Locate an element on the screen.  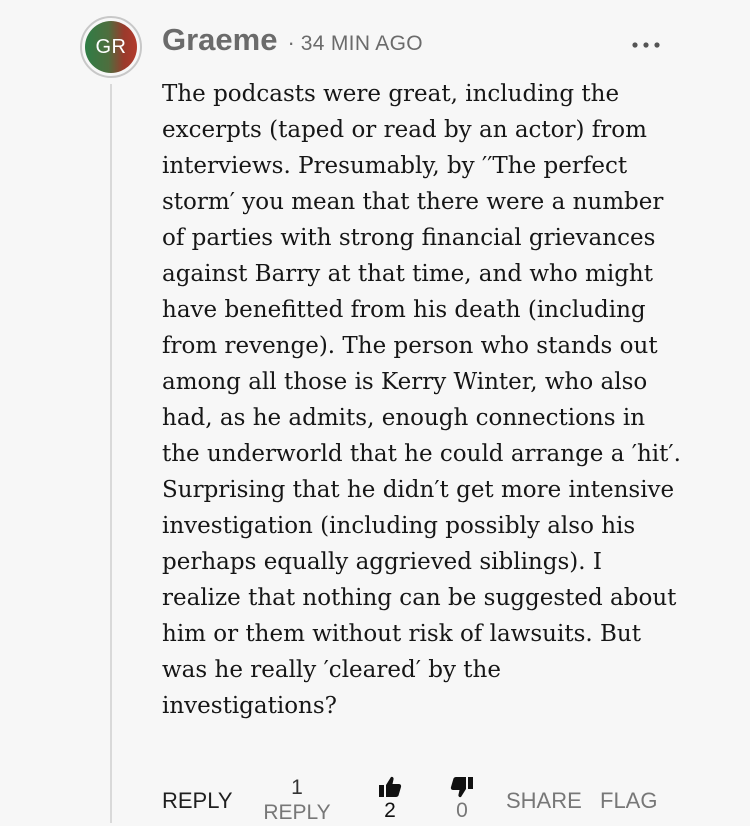
replies-count: 1 is located at coordinates (297, 787).